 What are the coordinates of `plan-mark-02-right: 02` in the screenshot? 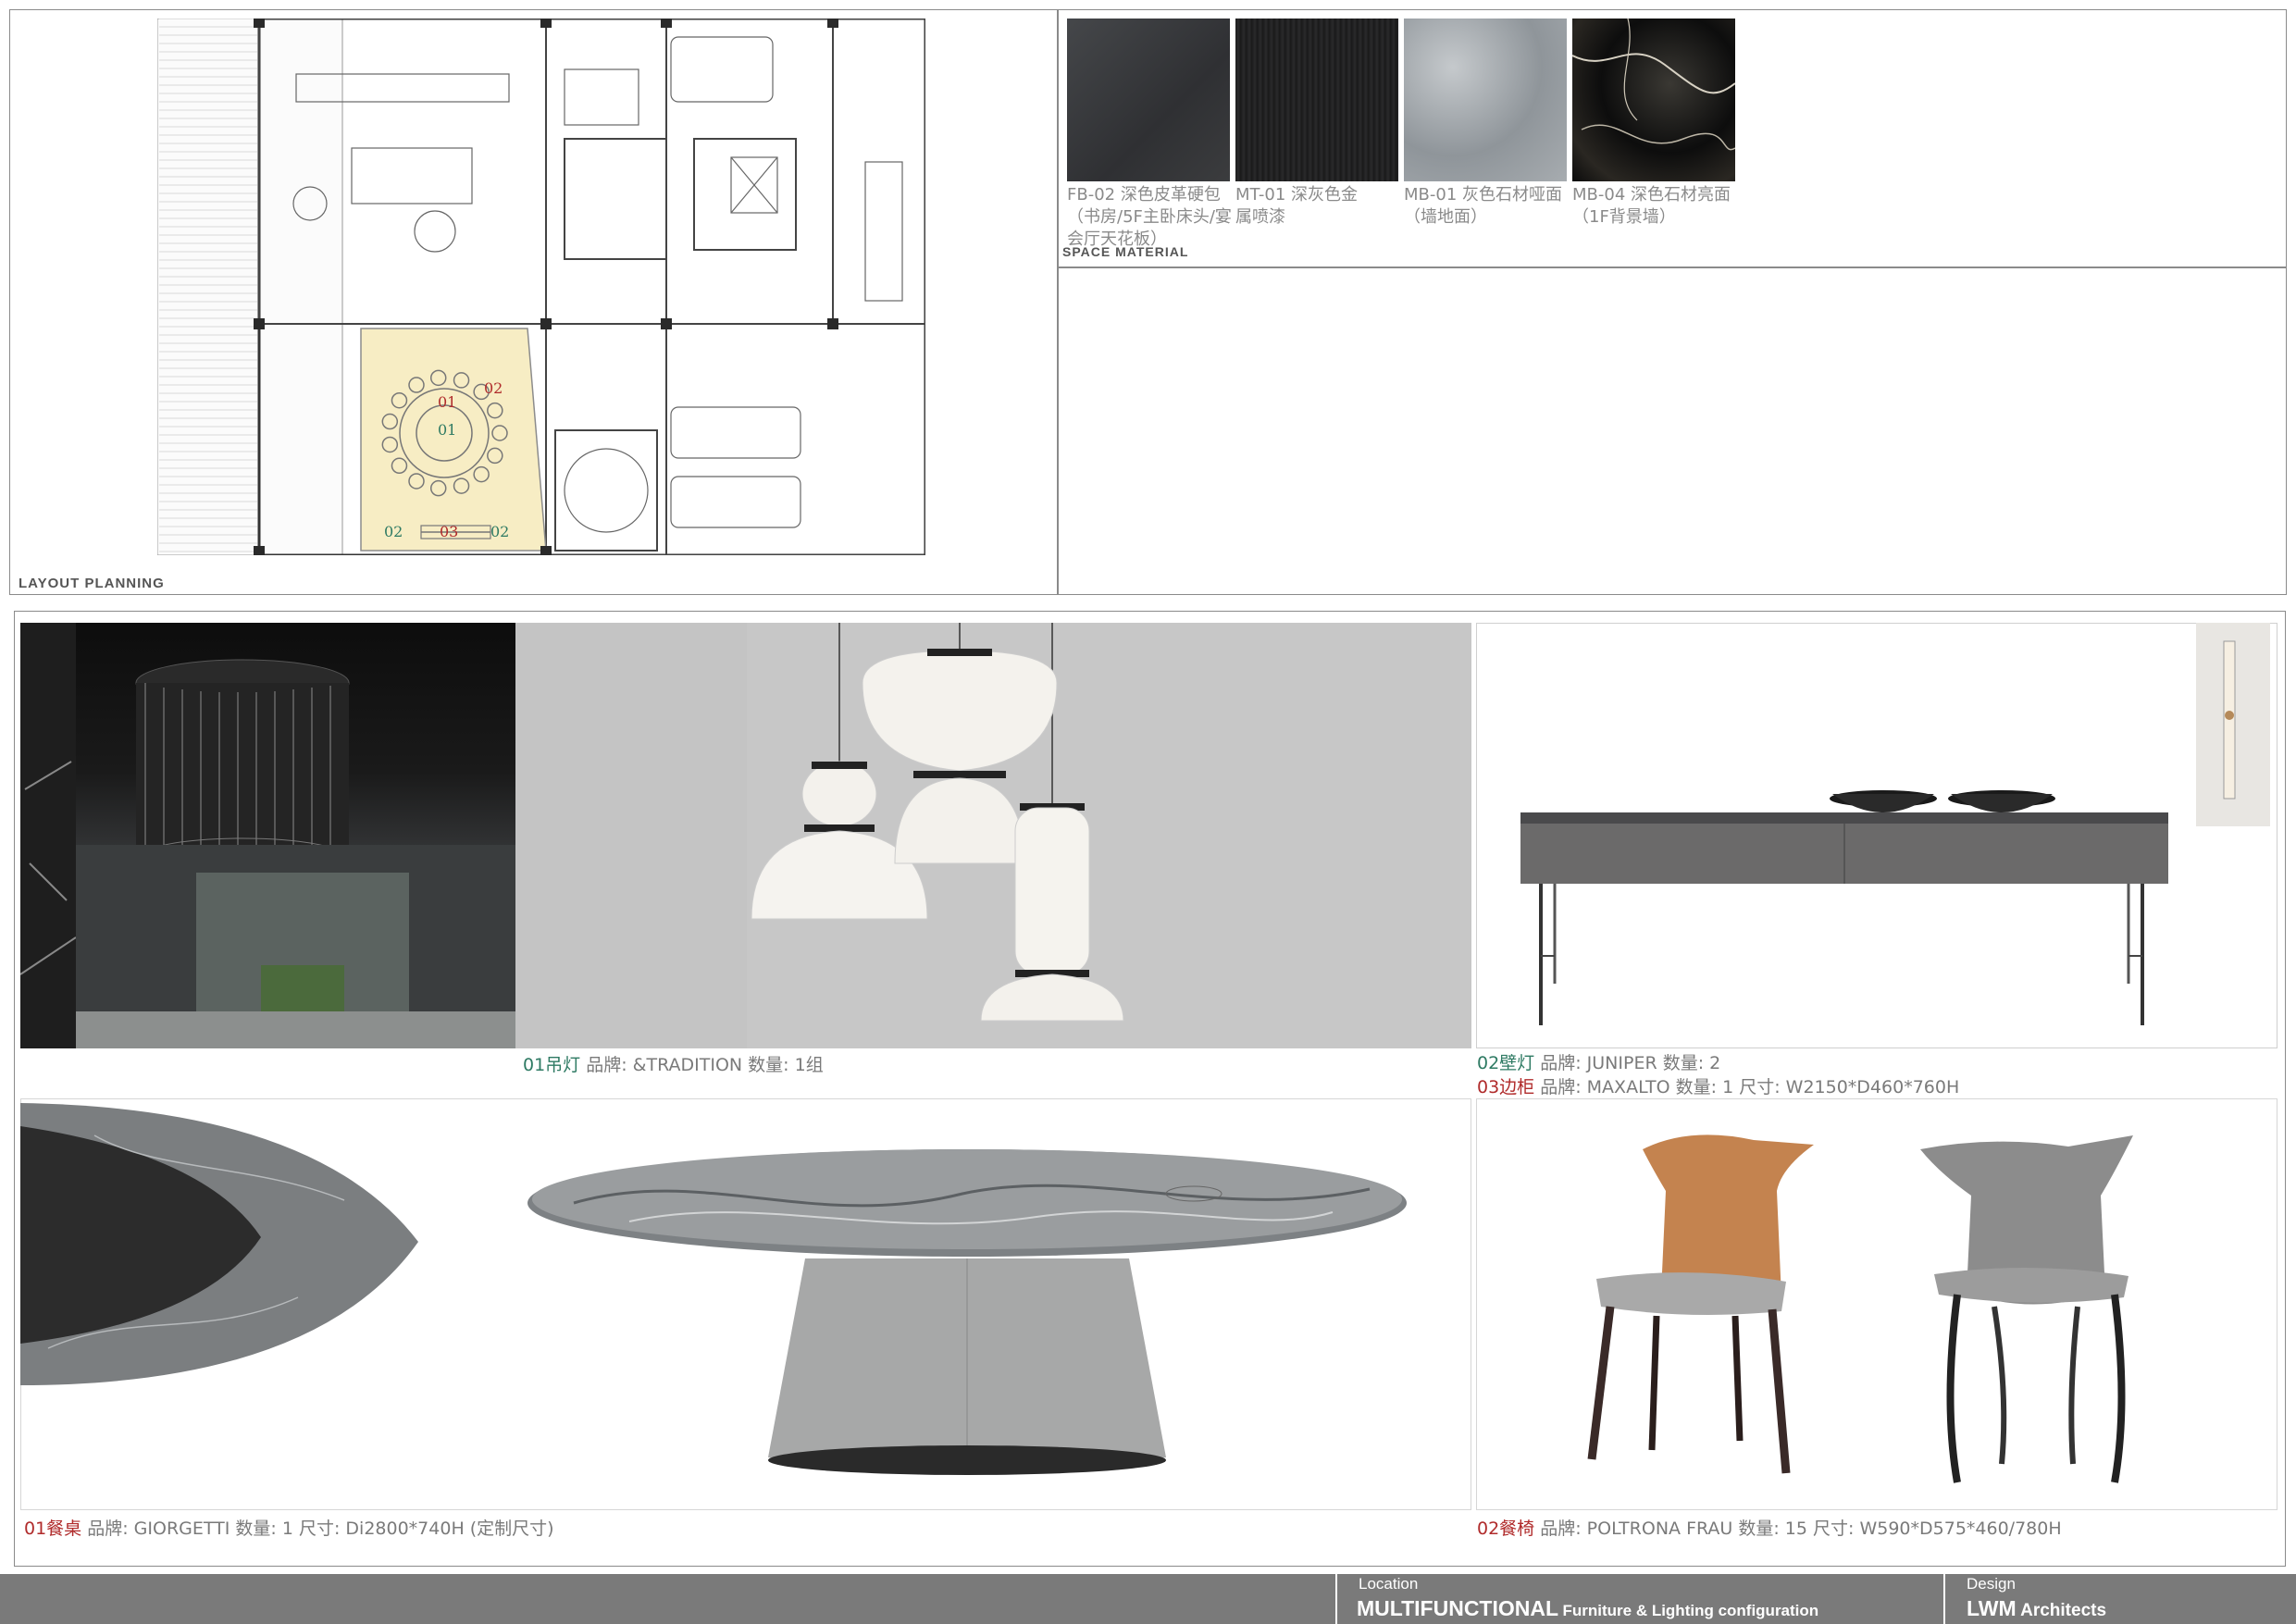 It's located at (500, 531).